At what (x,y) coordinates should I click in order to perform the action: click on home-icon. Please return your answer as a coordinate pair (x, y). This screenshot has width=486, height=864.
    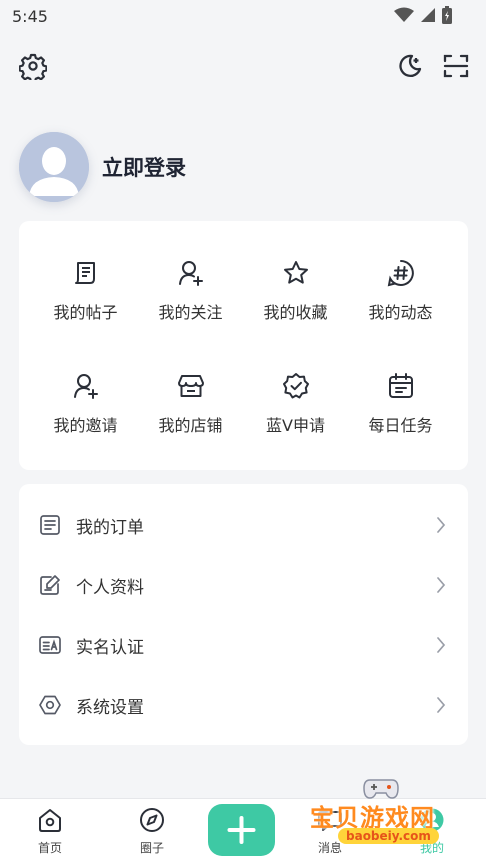
    Looking at the image, I should click on (50, 820).